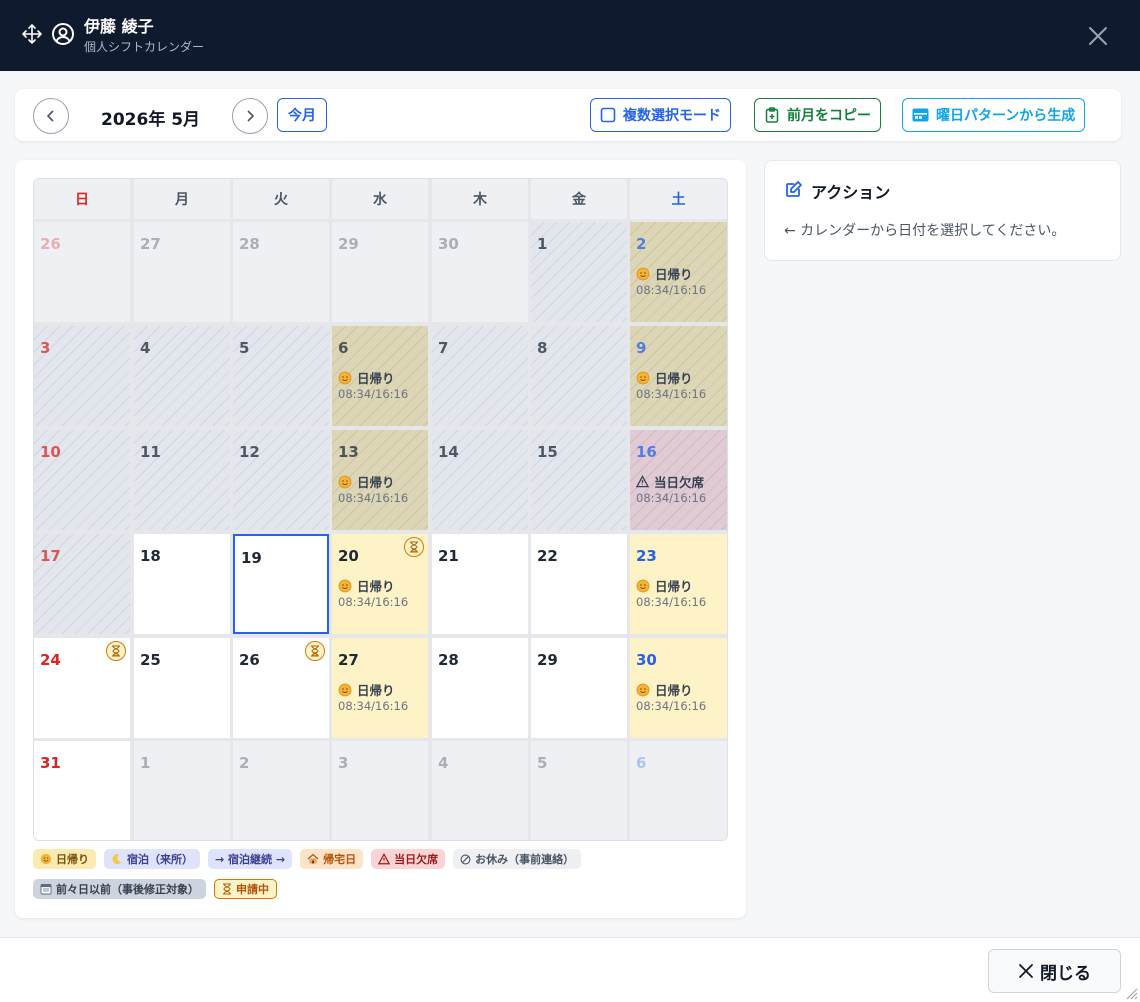  What do you see at coordinates (281, 199) in the screenshot?
I see `weekday-header-tue: 火` at bounding box center [281, 199].